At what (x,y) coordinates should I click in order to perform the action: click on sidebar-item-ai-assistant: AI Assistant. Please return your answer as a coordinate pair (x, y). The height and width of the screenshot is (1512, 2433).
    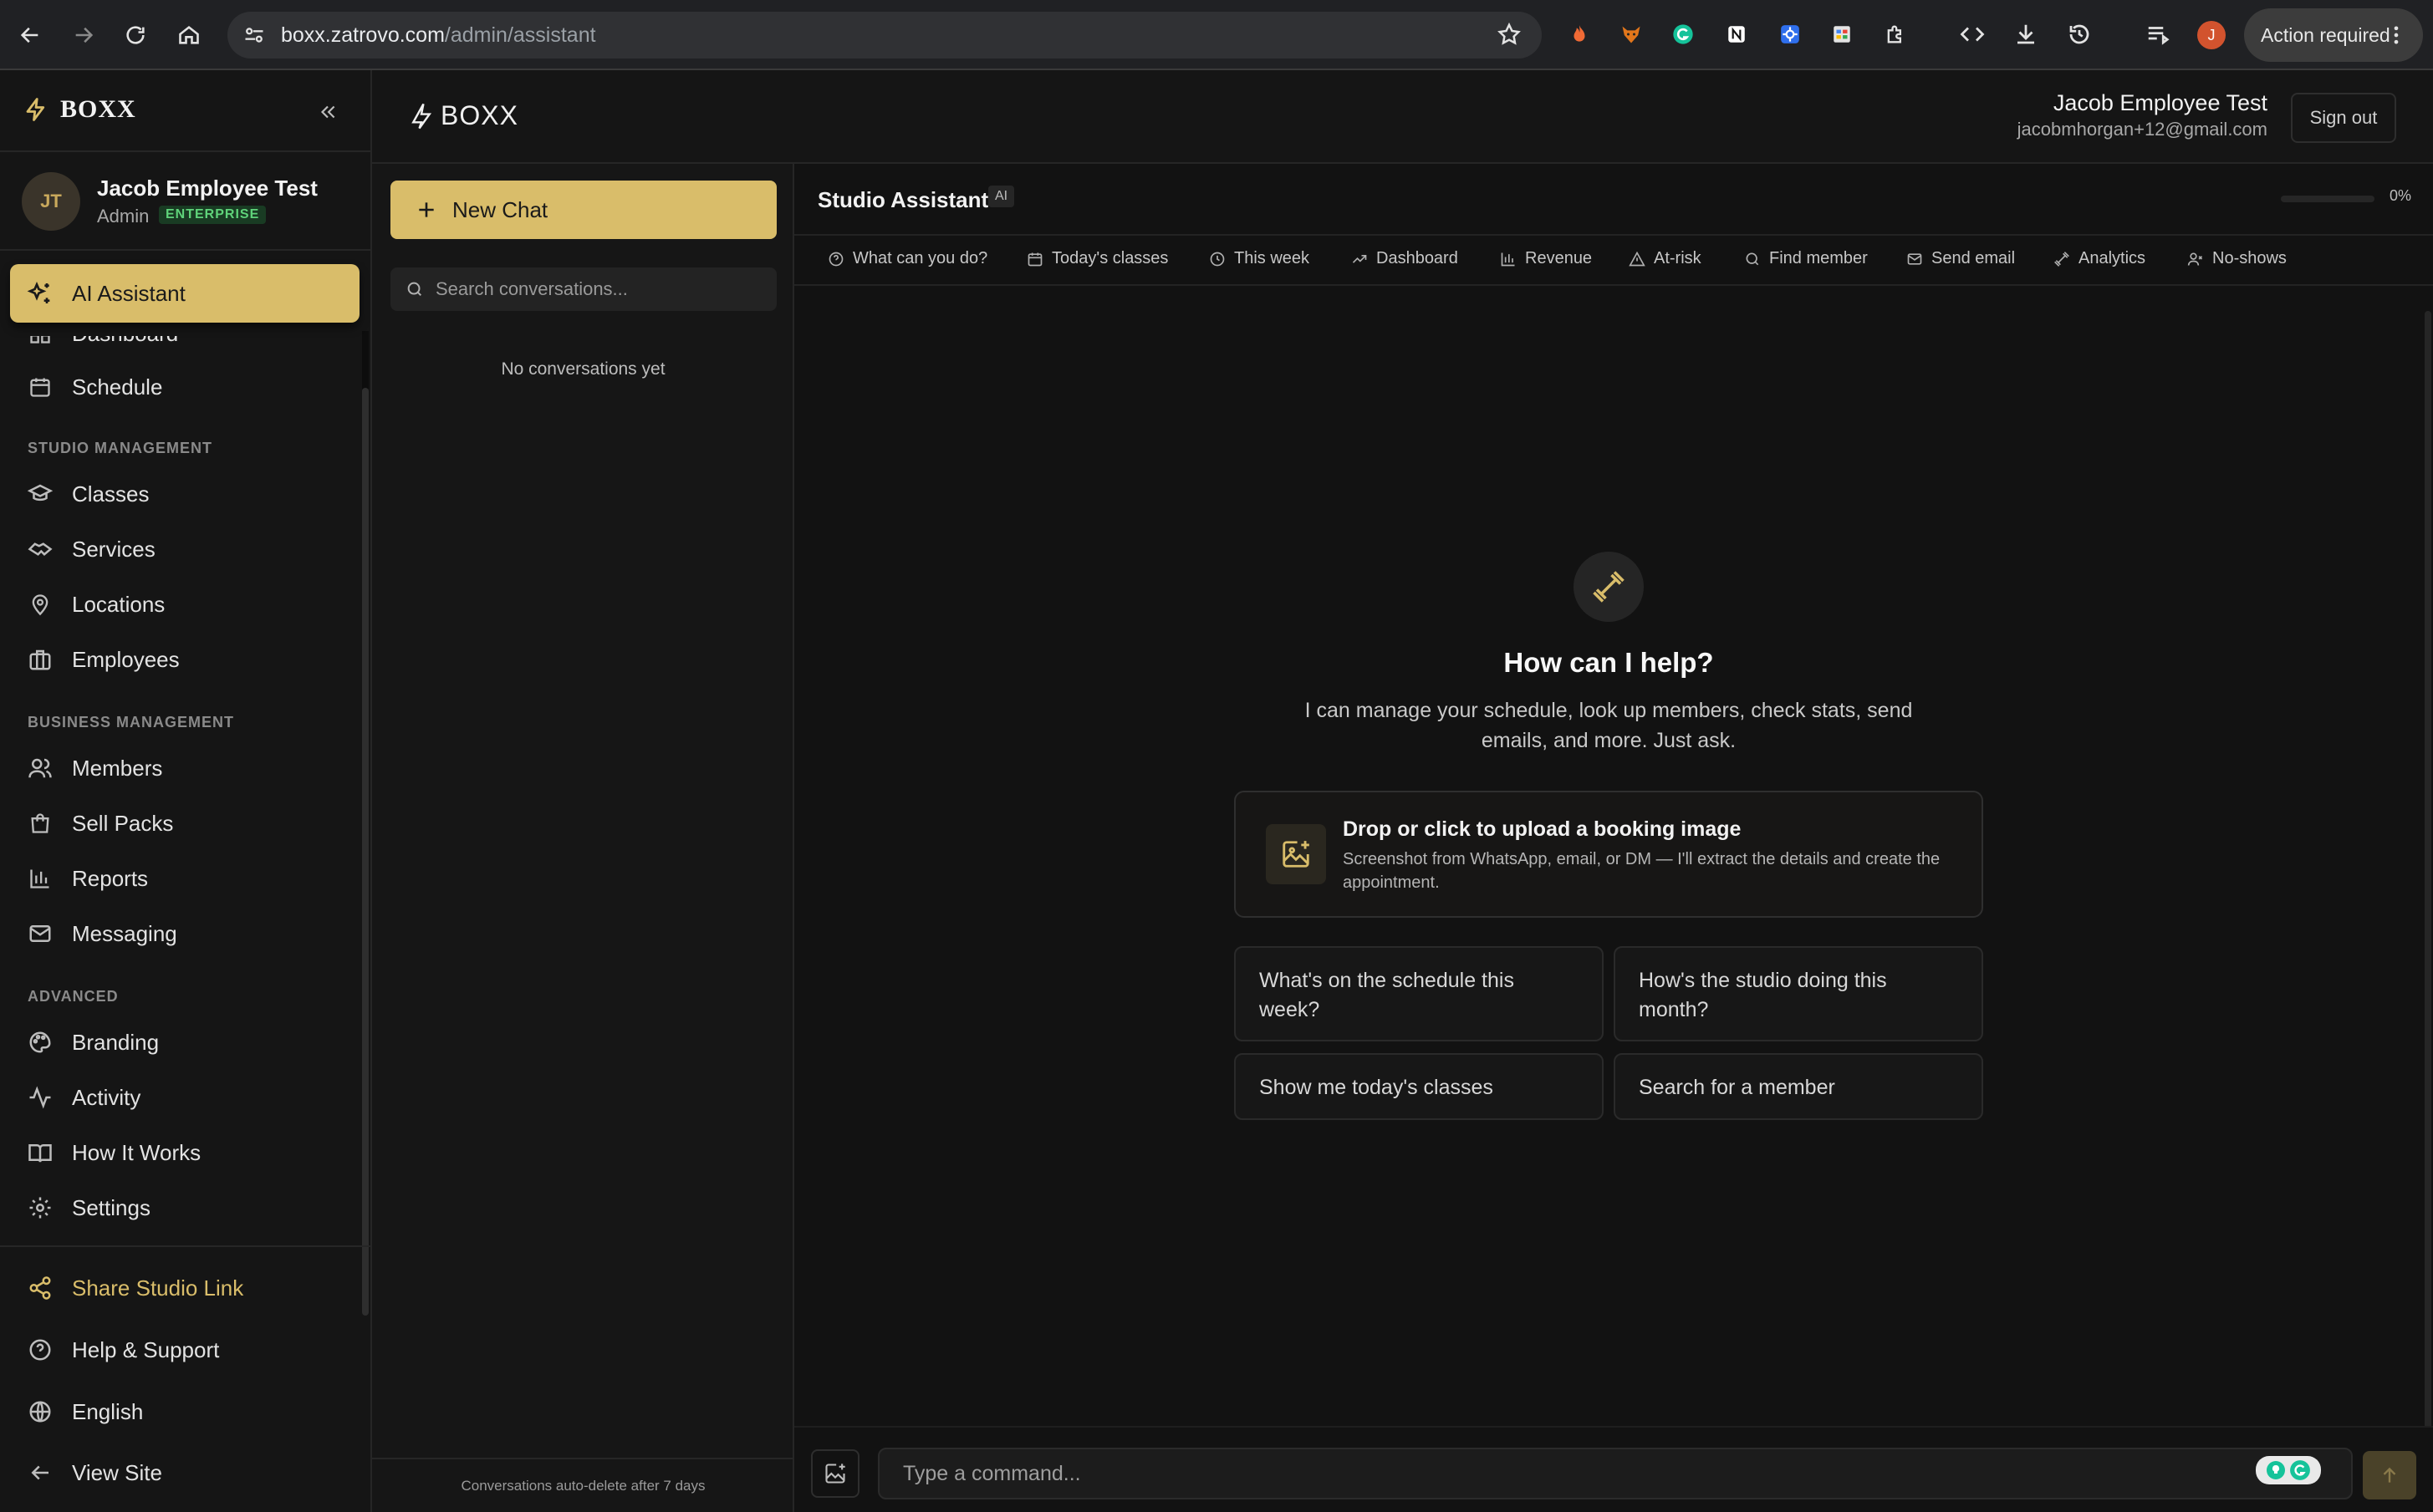
    Looking at the image, I should click on (185, 293).